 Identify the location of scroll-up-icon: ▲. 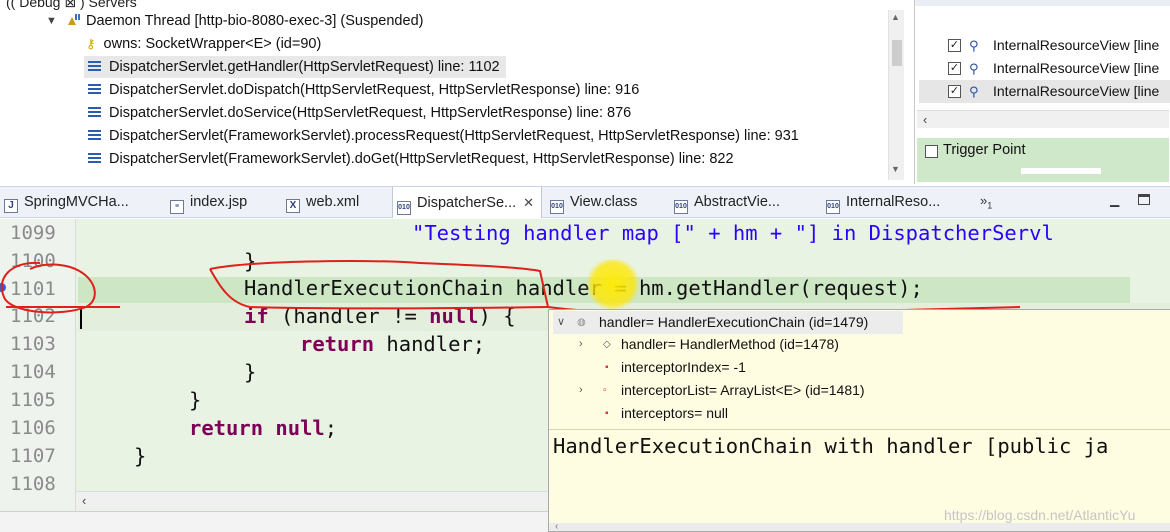
(895, 17).